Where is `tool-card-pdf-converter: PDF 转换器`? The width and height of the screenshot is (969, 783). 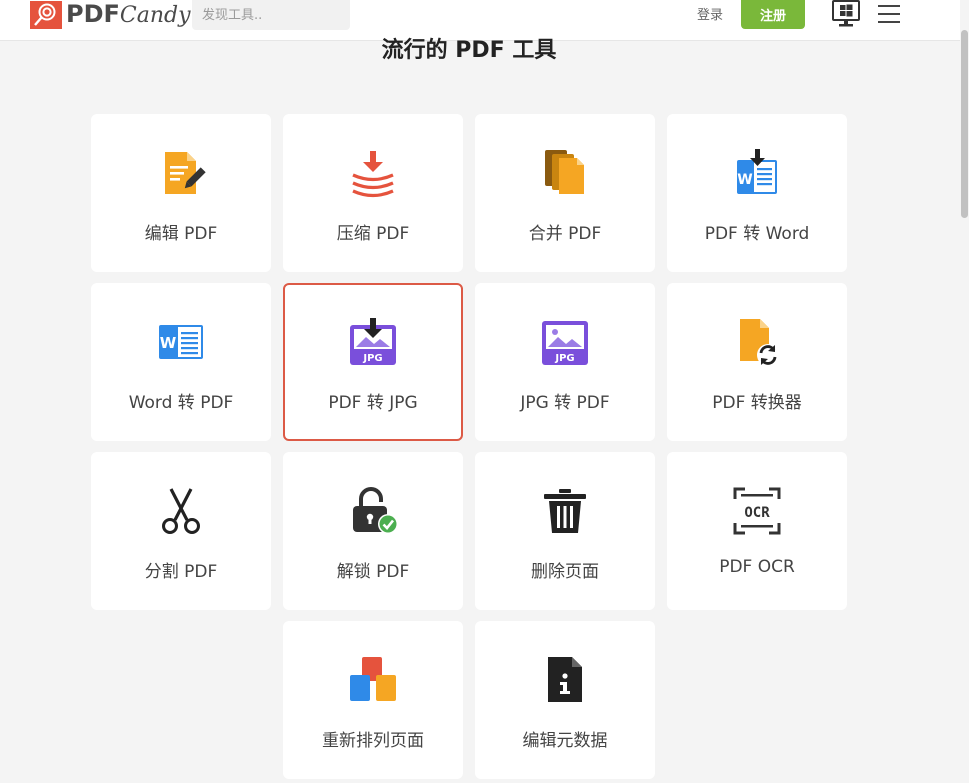
tool-card-pdf-converter: PDF 转换器 is located at coordinates (757, 362).